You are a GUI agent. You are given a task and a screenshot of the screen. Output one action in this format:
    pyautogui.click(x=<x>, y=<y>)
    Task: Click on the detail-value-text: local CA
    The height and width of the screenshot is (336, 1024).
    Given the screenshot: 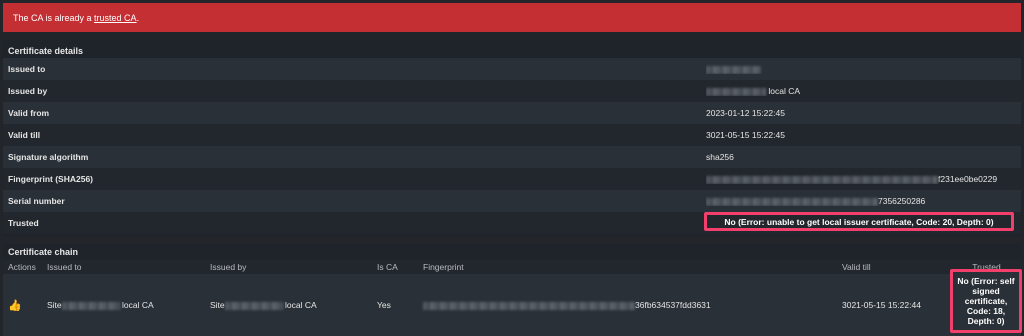 What is the action you would take?
    pyautogui.click(x=784, y=91)
    